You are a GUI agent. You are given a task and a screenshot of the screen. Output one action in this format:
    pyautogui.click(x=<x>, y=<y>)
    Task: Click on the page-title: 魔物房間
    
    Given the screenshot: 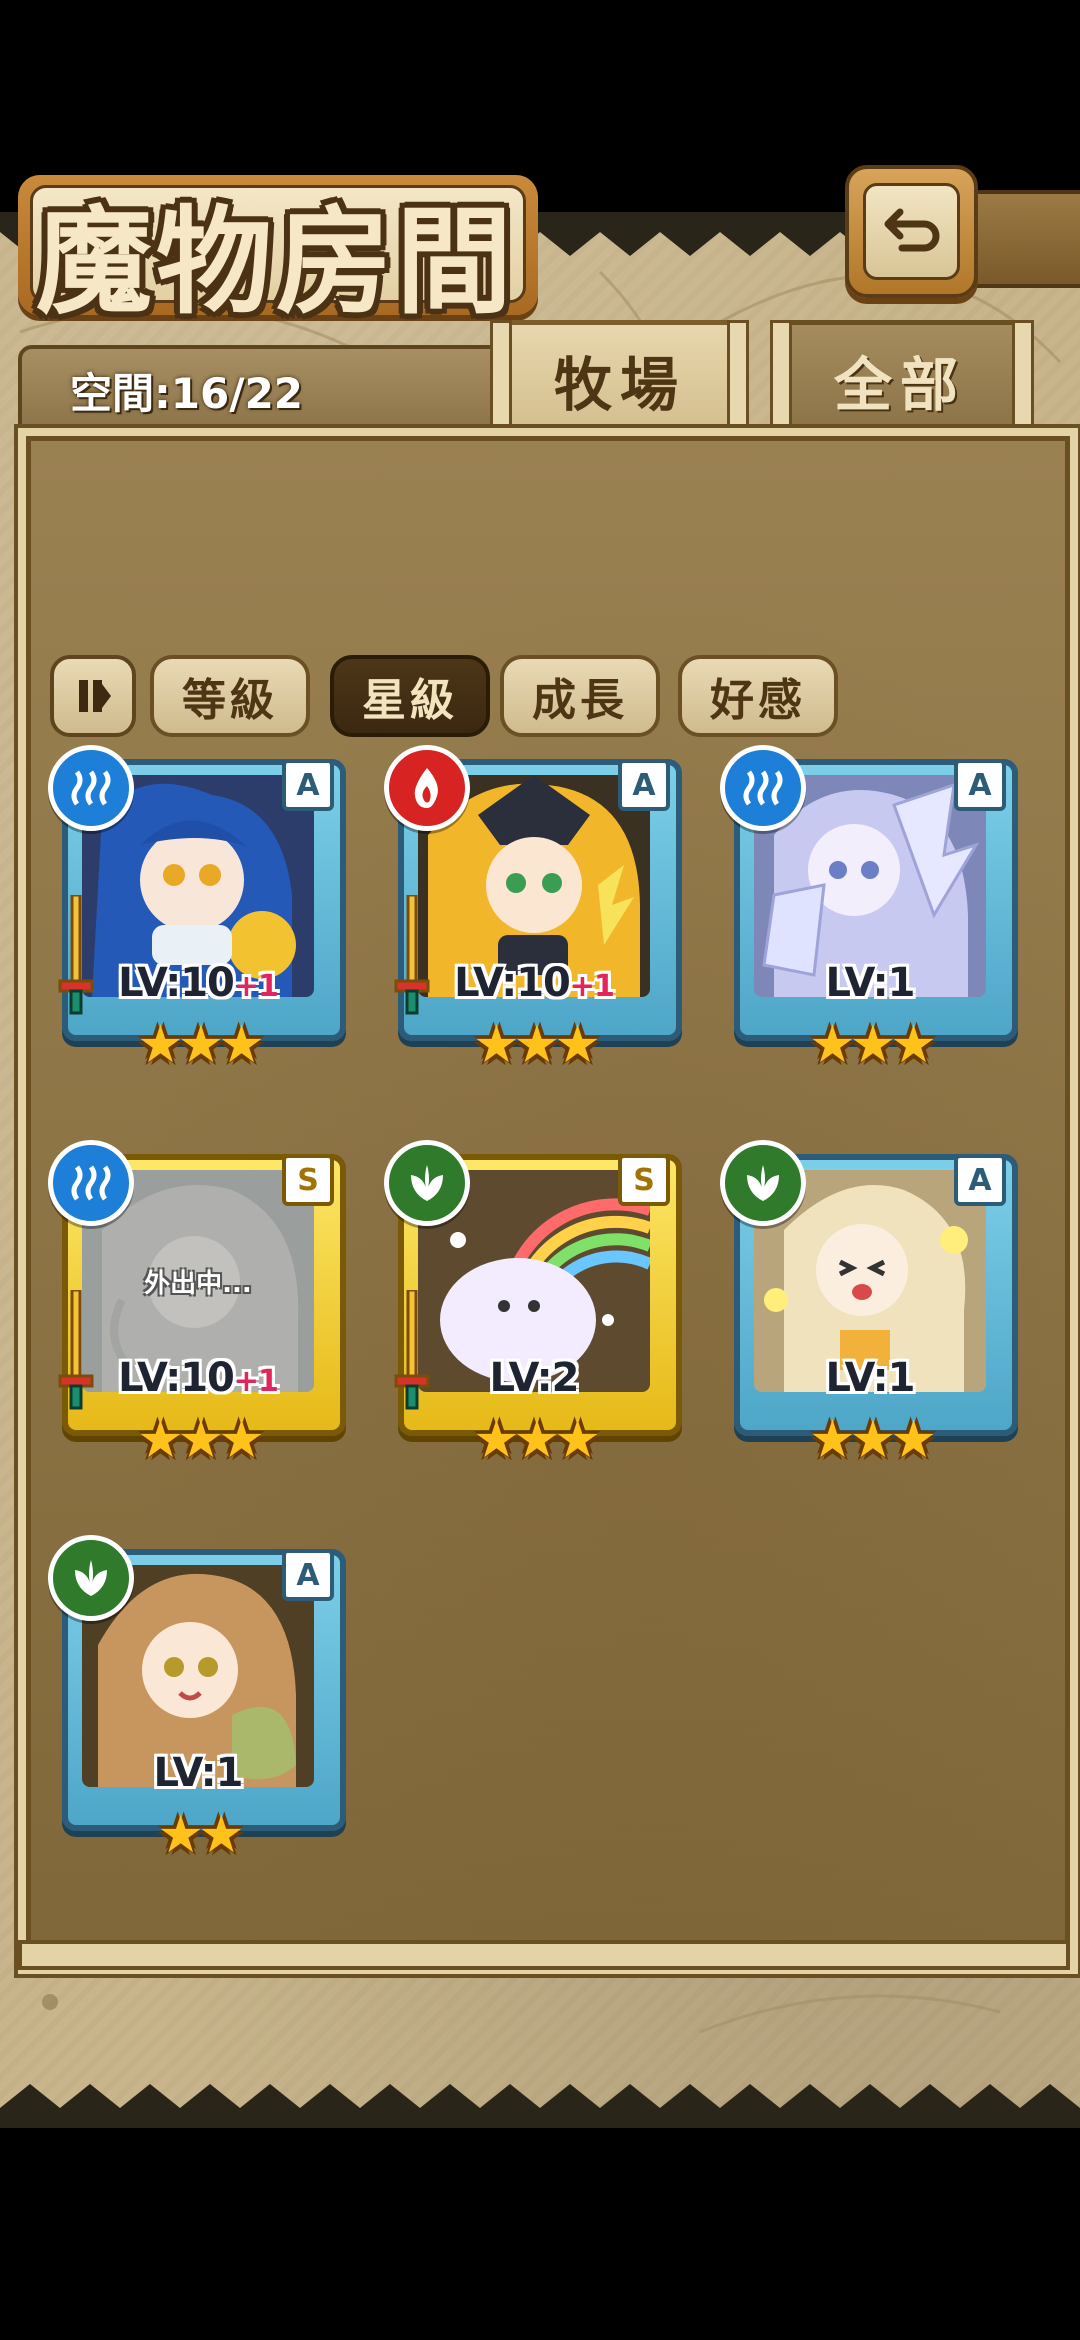 What is the action you would take?
    pyautogui.click(x=276, y=262)
    